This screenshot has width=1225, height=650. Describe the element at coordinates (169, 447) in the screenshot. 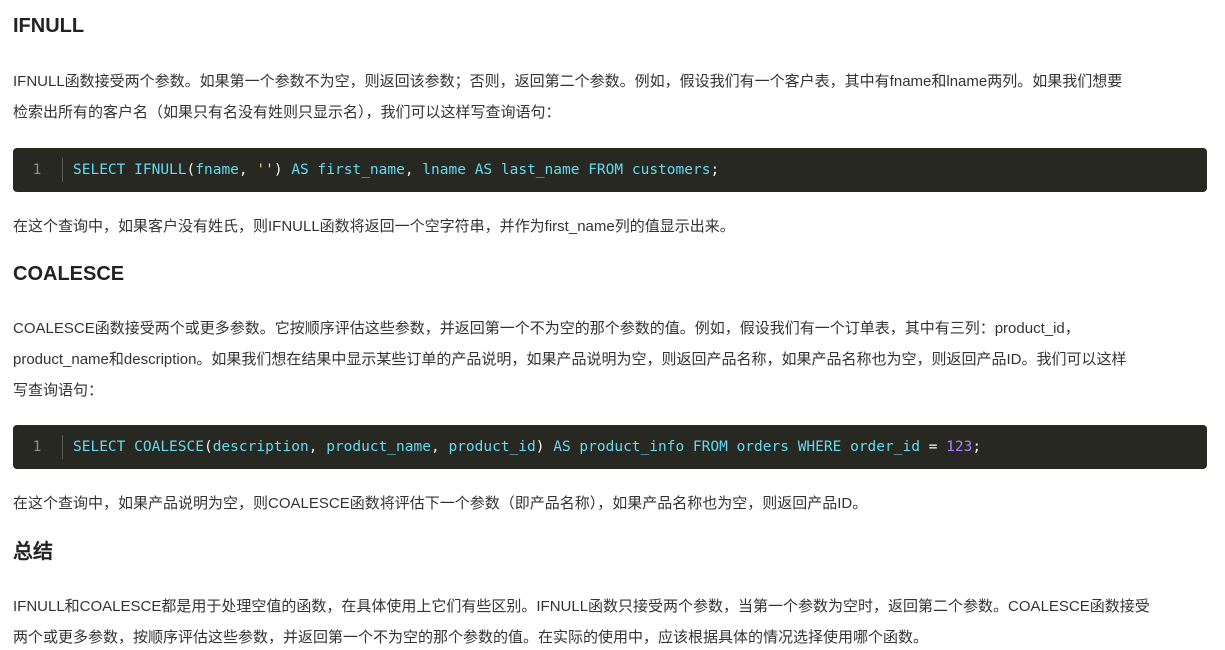

I see `code-token: COALESCE` at that location.